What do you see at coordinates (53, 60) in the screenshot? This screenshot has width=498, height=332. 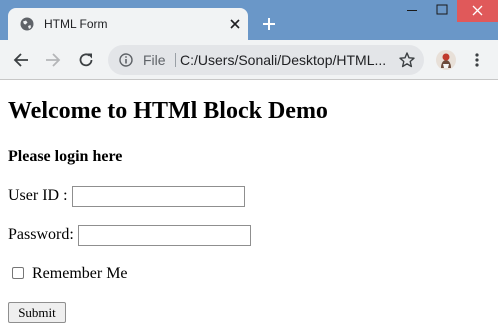 I see `arrow-right-icon` at bounding box center [53, 60].